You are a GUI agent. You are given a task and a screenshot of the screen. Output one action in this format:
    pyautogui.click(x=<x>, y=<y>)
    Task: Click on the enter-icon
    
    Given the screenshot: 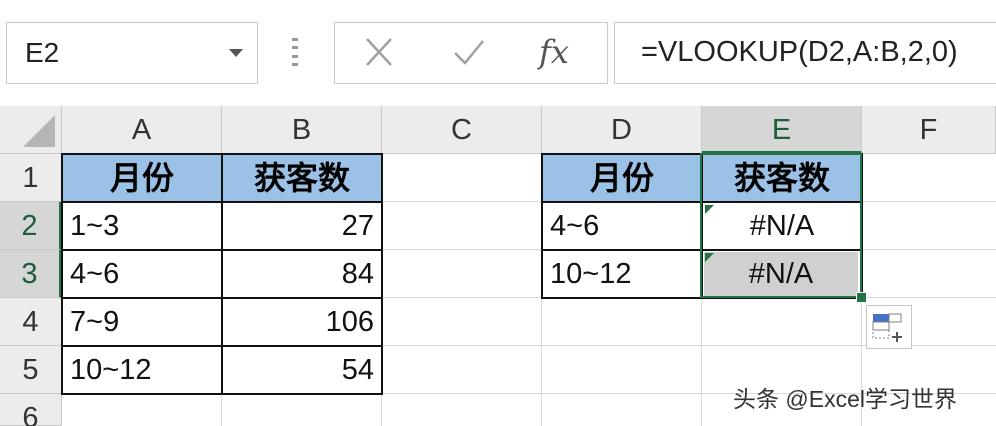 What is the action you would take?
    pyautogui.click(x=469, y=53)
    